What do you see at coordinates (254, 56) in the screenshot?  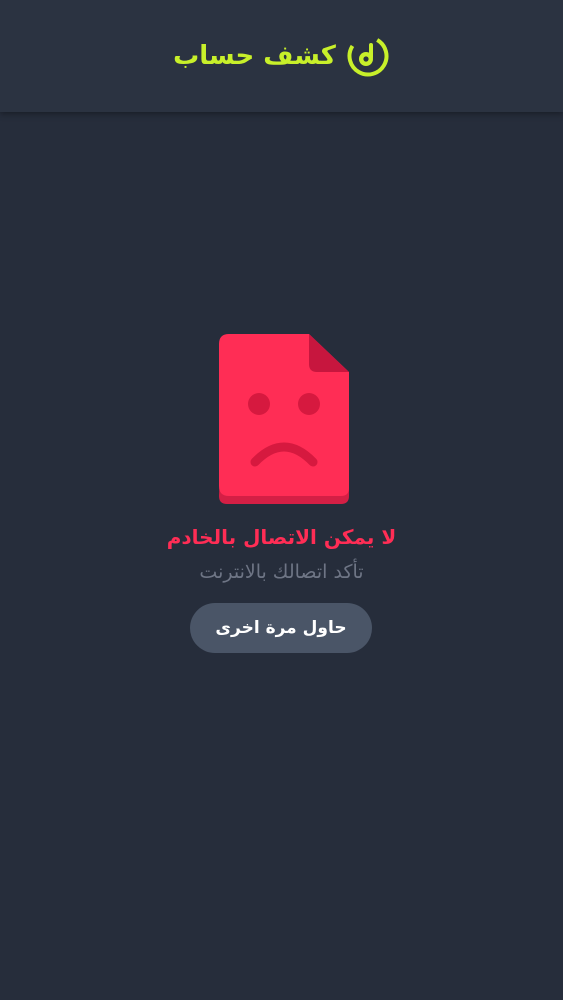 I see `app-title: كشف حساب` at bounding box center [254, 56].